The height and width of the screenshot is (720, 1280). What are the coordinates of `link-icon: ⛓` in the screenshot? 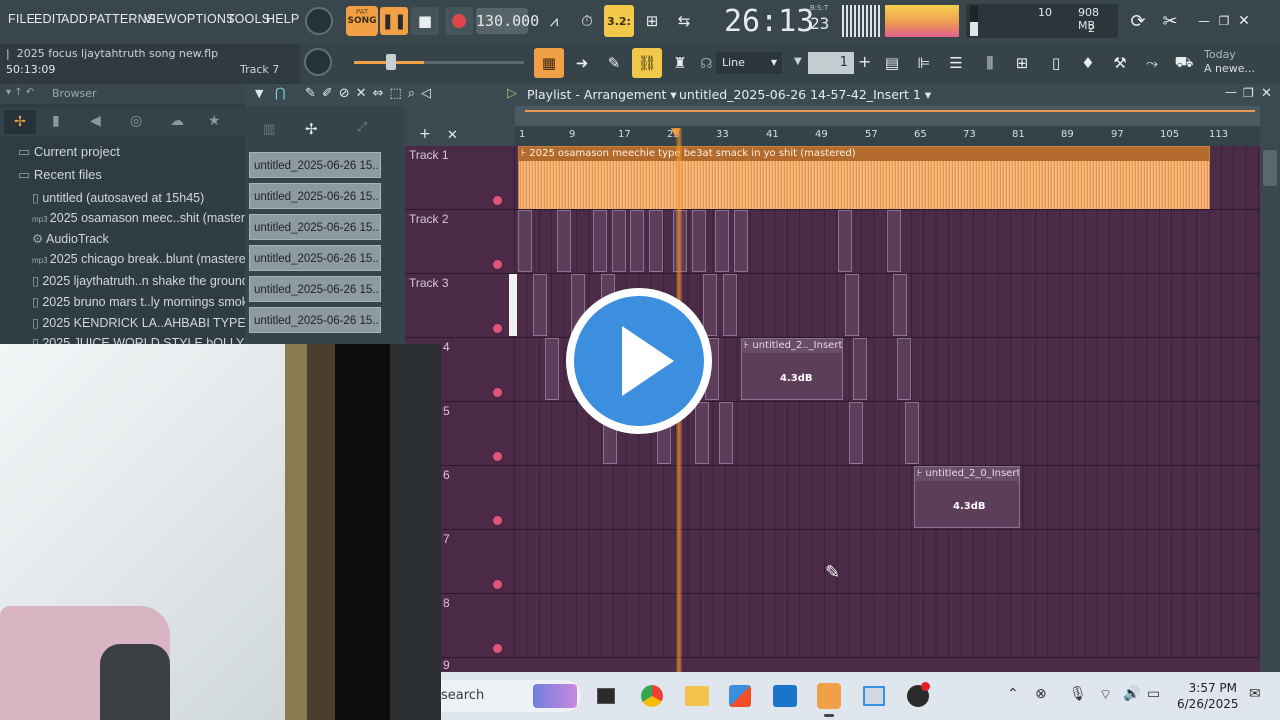 It's located at (647, 63).